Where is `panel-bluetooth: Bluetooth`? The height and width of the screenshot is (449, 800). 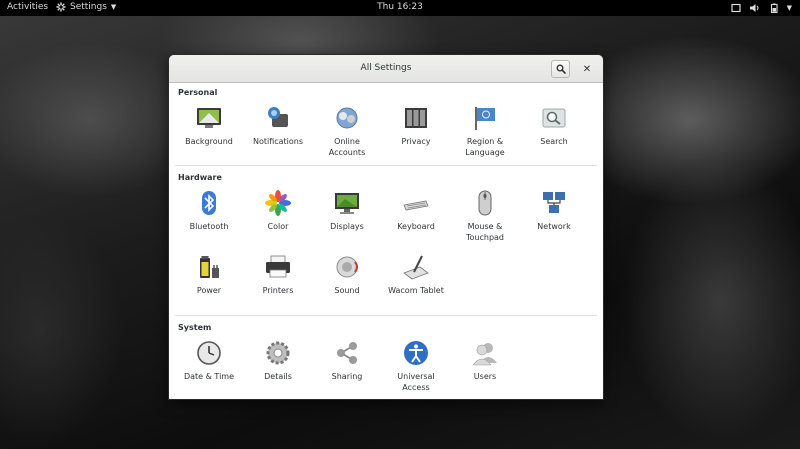 panel-bluetooth: Bluetooth is located at coordinates (209, 210).